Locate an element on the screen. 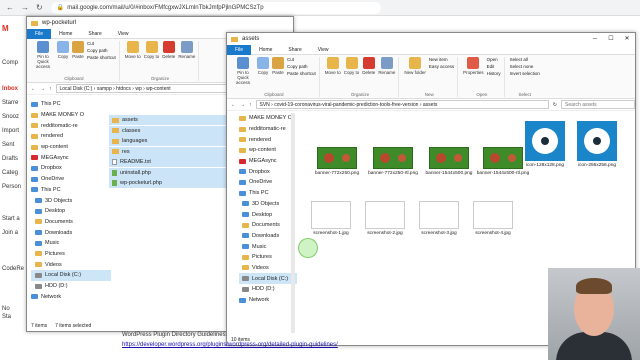  edit-button: Edit is located at coordinates (494, 66).